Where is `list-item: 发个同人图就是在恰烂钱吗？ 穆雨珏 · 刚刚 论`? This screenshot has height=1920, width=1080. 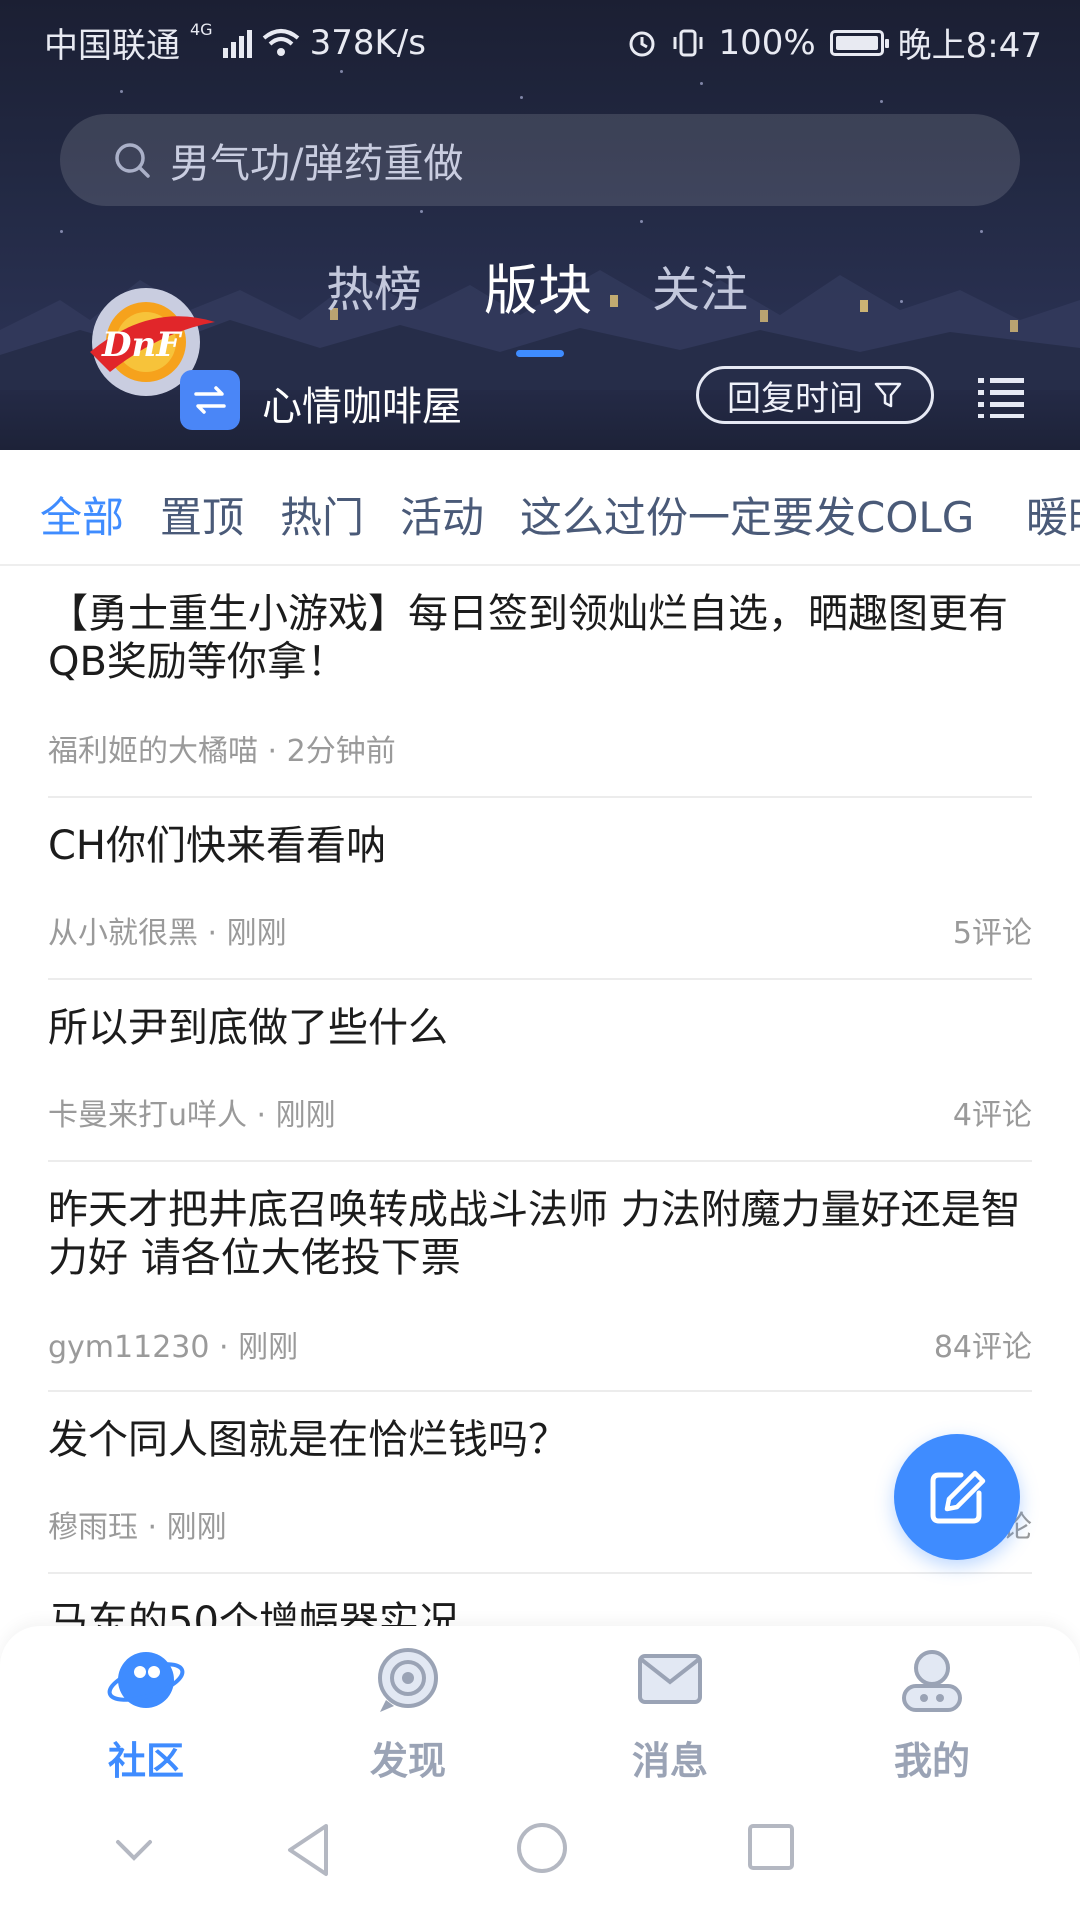 list-item: 发个同人图就是在恰烂钱吗？ 穆雨珏 · 刚刚 论 is located at coordinates (540, 1486).